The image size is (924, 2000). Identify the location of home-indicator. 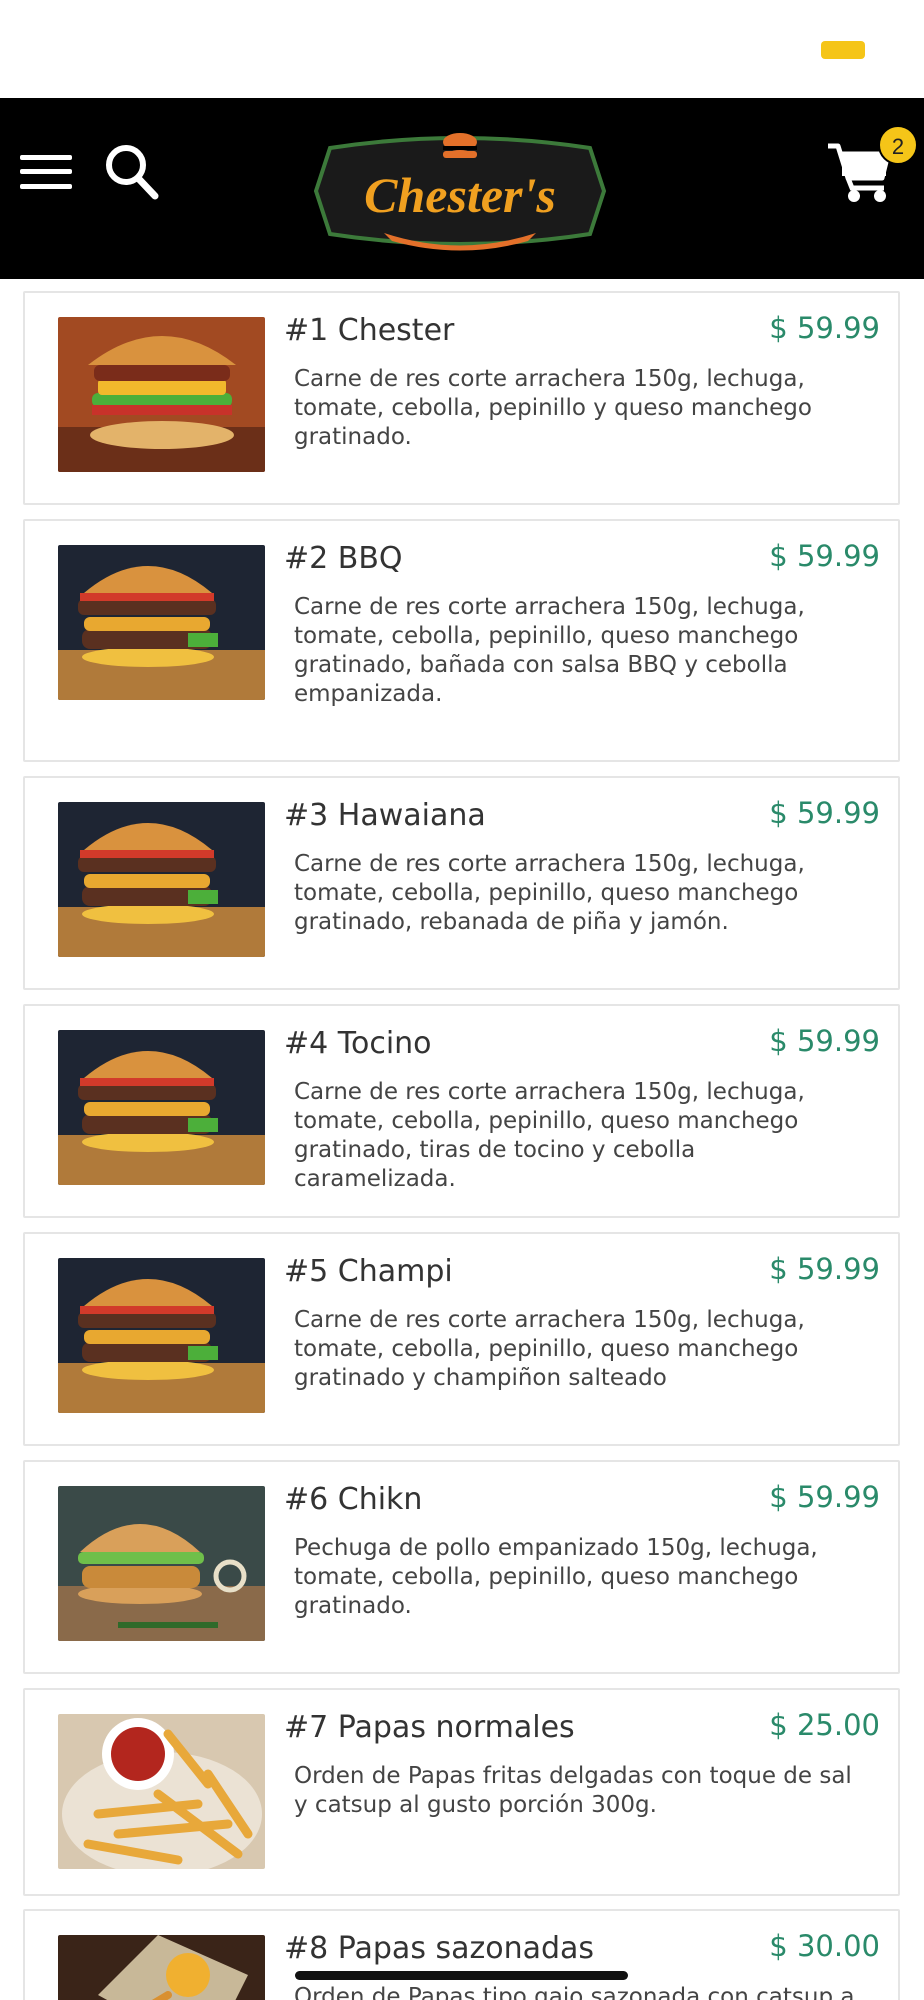
(461, 1975).